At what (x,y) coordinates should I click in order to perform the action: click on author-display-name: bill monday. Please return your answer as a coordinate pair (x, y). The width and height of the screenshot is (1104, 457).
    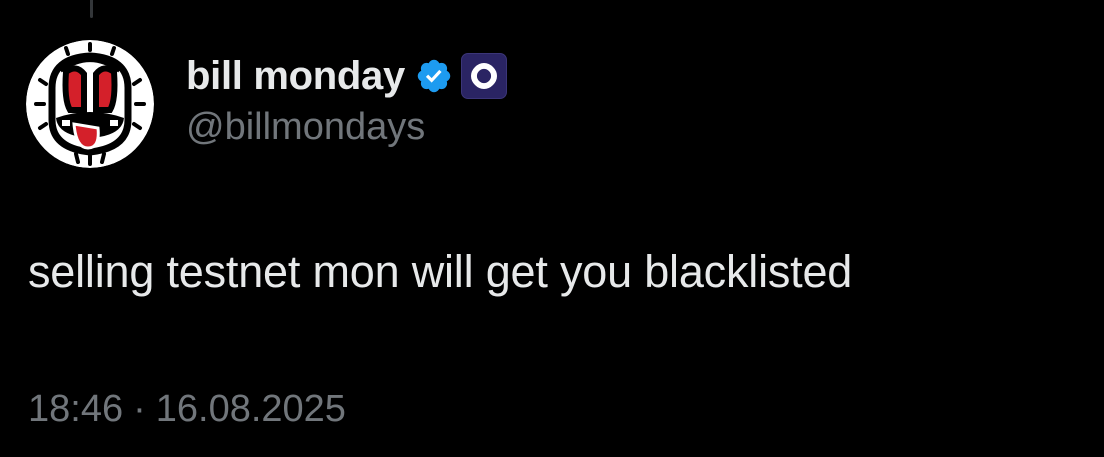
    Looking at the image, I should click on (295, 76).